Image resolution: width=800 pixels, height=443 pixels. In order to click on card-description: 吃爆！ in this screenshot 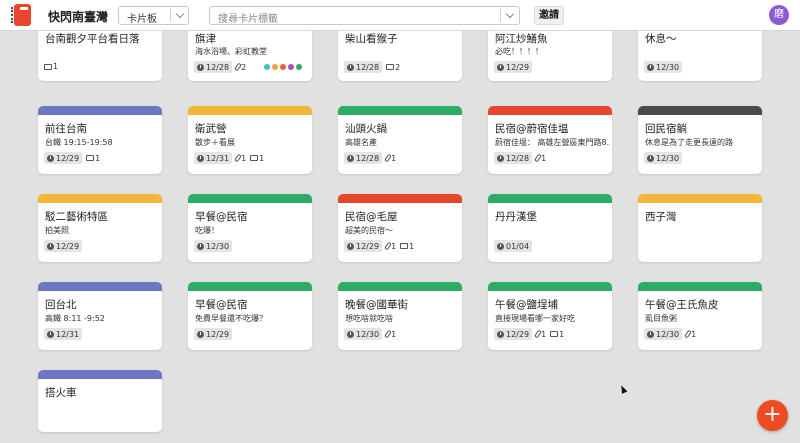, I will do `click(207, 230)`.